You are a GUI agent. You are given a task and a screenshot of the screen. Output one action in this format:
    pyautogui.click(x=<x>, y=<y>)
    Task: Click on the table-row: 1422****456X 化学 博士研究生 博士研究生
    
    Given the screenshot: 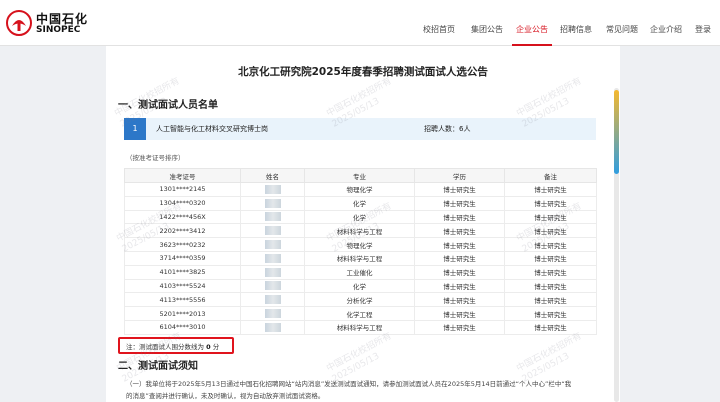 What is the action you would take?
    pyautogui.click(x=360, y=217)
    